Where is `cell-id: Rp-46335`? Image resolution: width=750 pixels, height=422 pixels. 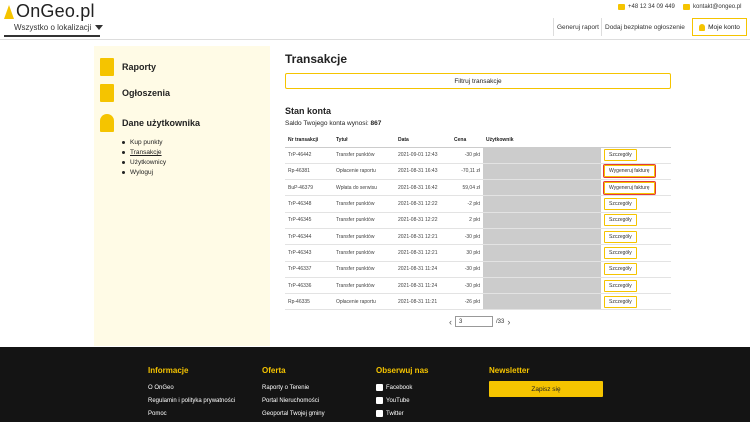
cell-id: Rp-46335 is located at coordinates (309, 302).